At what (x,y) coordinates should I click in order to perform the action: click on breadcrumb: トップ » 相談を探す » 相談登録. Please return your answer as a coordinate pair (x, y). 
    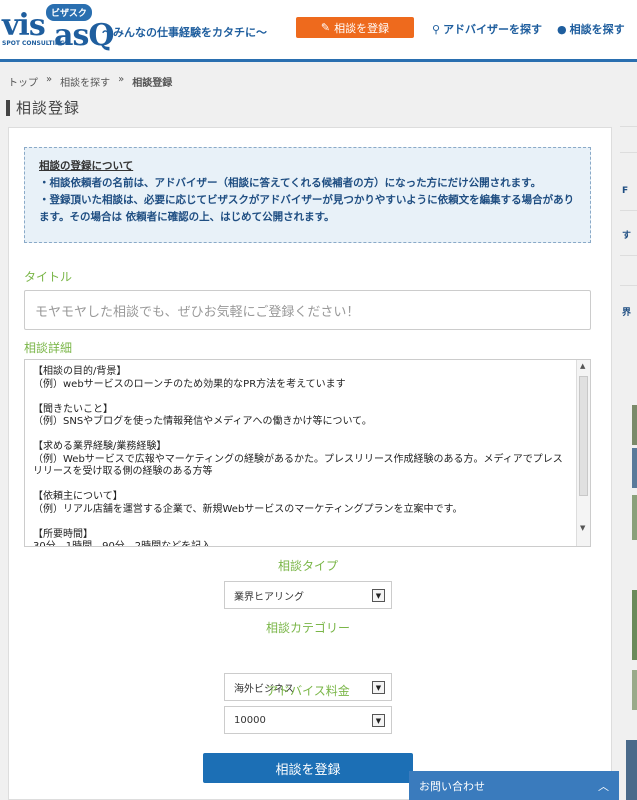
    Looking at the image, I should click on (90, 81).